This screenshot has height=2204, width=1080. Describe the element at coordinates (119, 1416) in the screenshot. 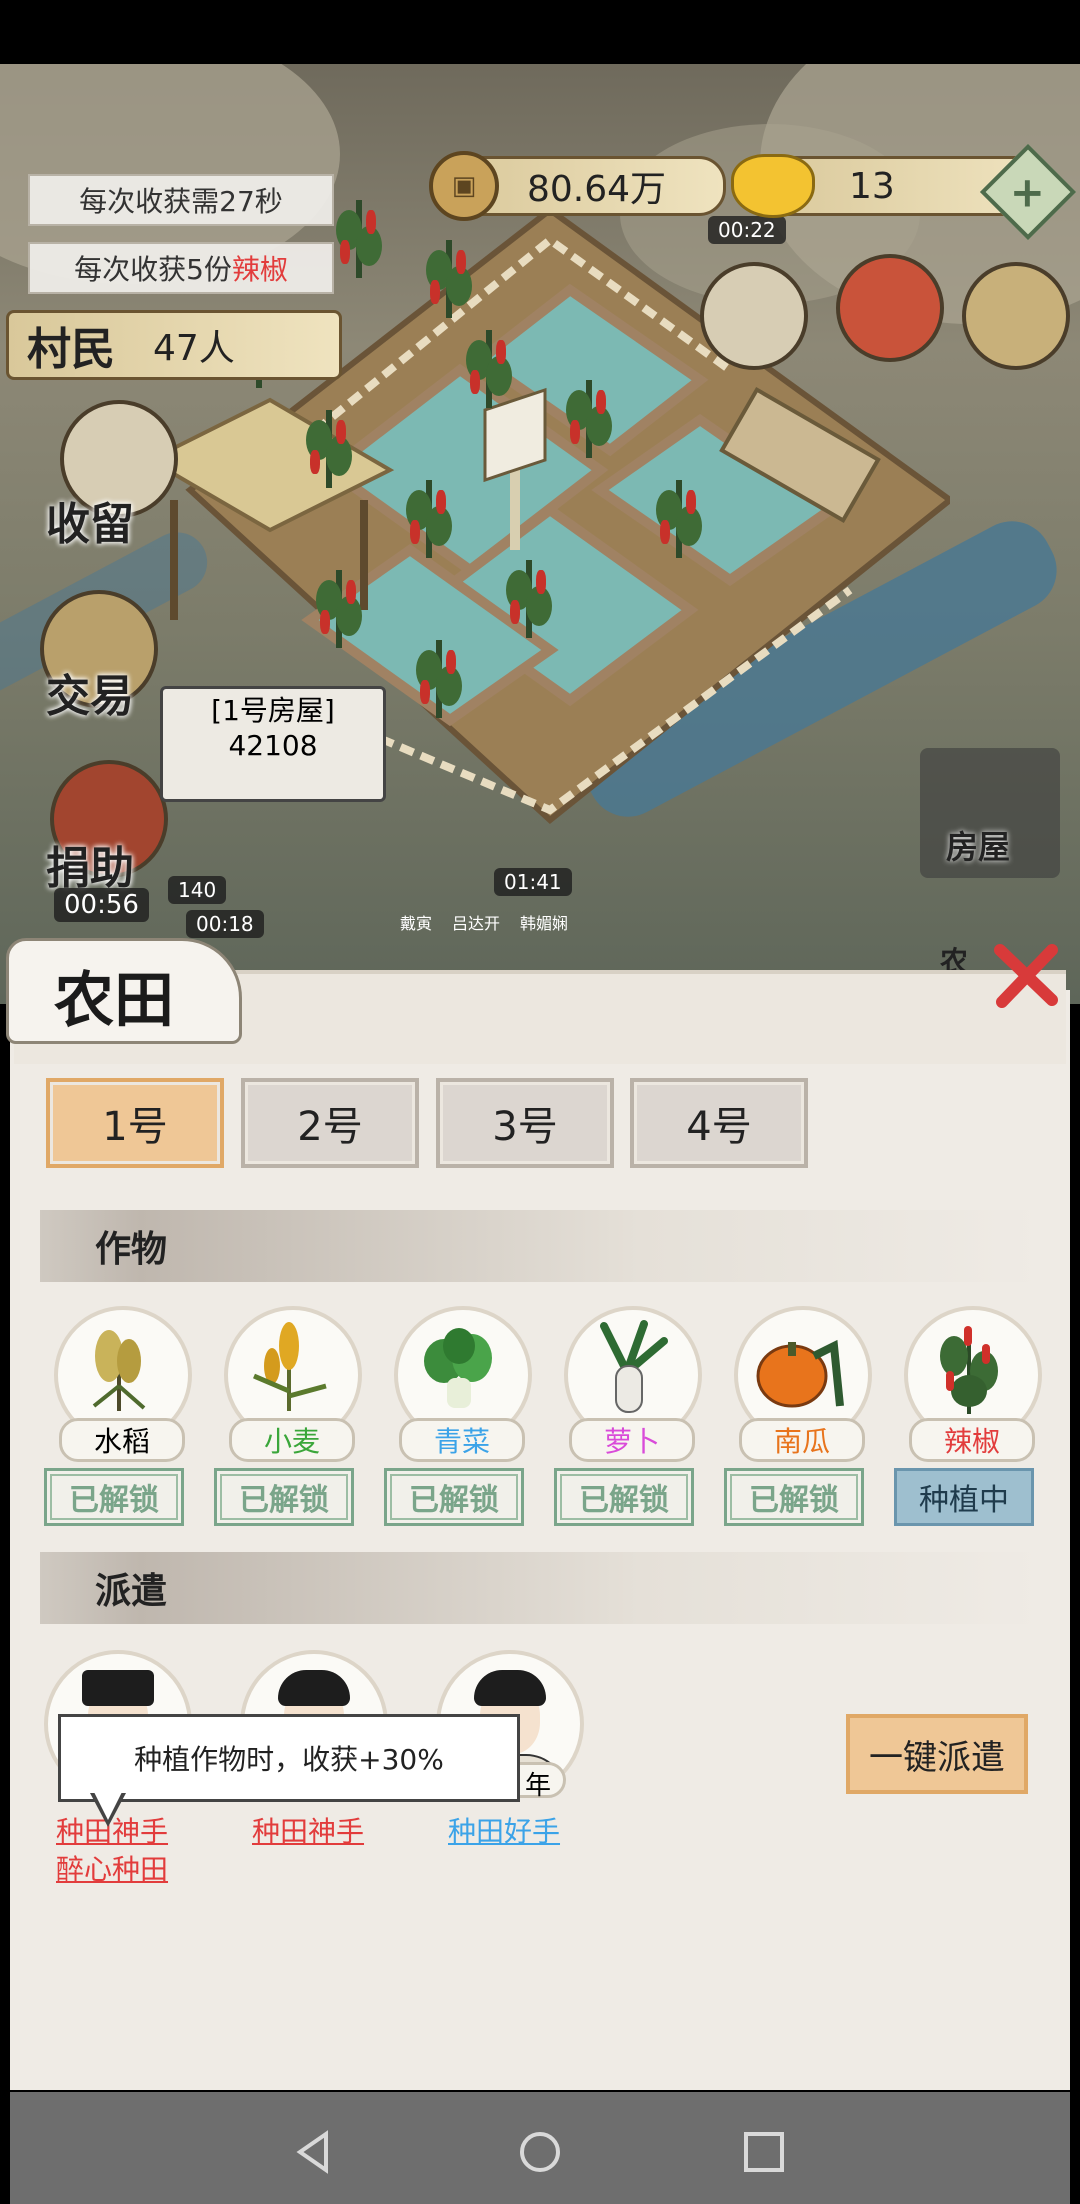

I see `crop-card-rice: 水稻 已解锁` at that location.